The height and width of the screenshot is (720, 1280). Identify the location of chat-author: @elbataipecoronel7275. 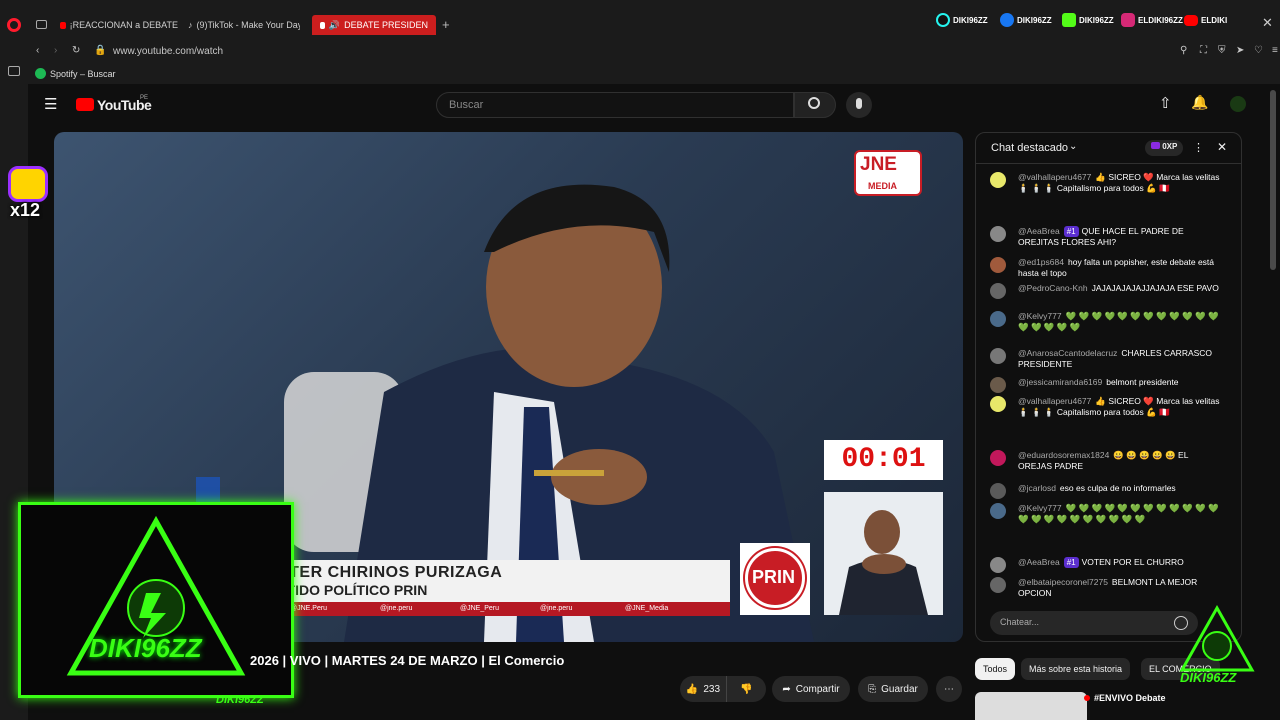
(1063, 582).